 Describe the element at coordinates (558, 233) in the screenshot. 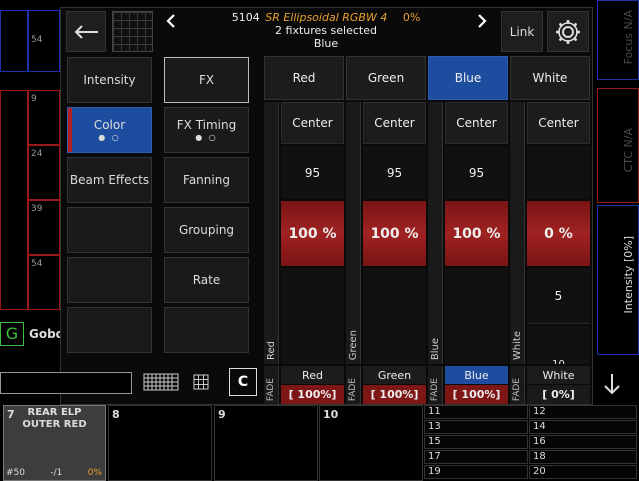

I see `current-level: 0 %` at that location.